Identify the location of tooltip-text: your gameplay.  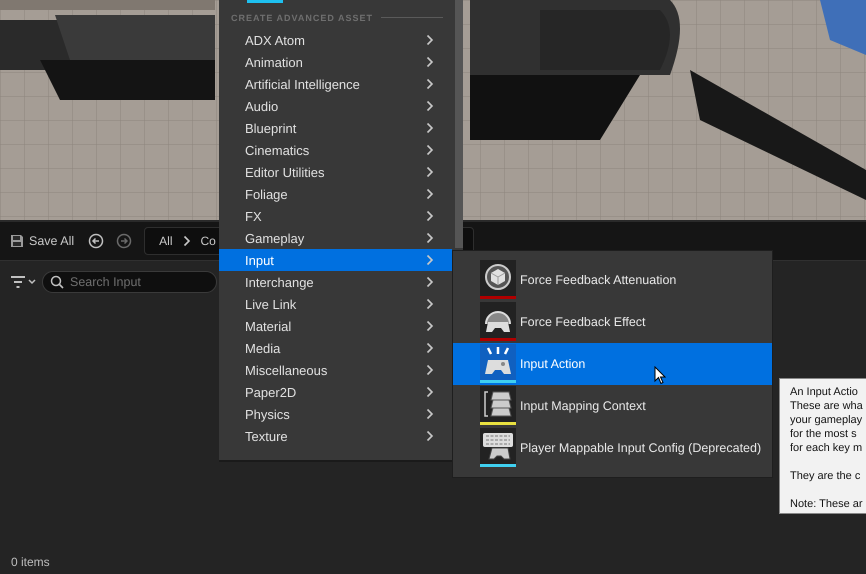
(826, 420).